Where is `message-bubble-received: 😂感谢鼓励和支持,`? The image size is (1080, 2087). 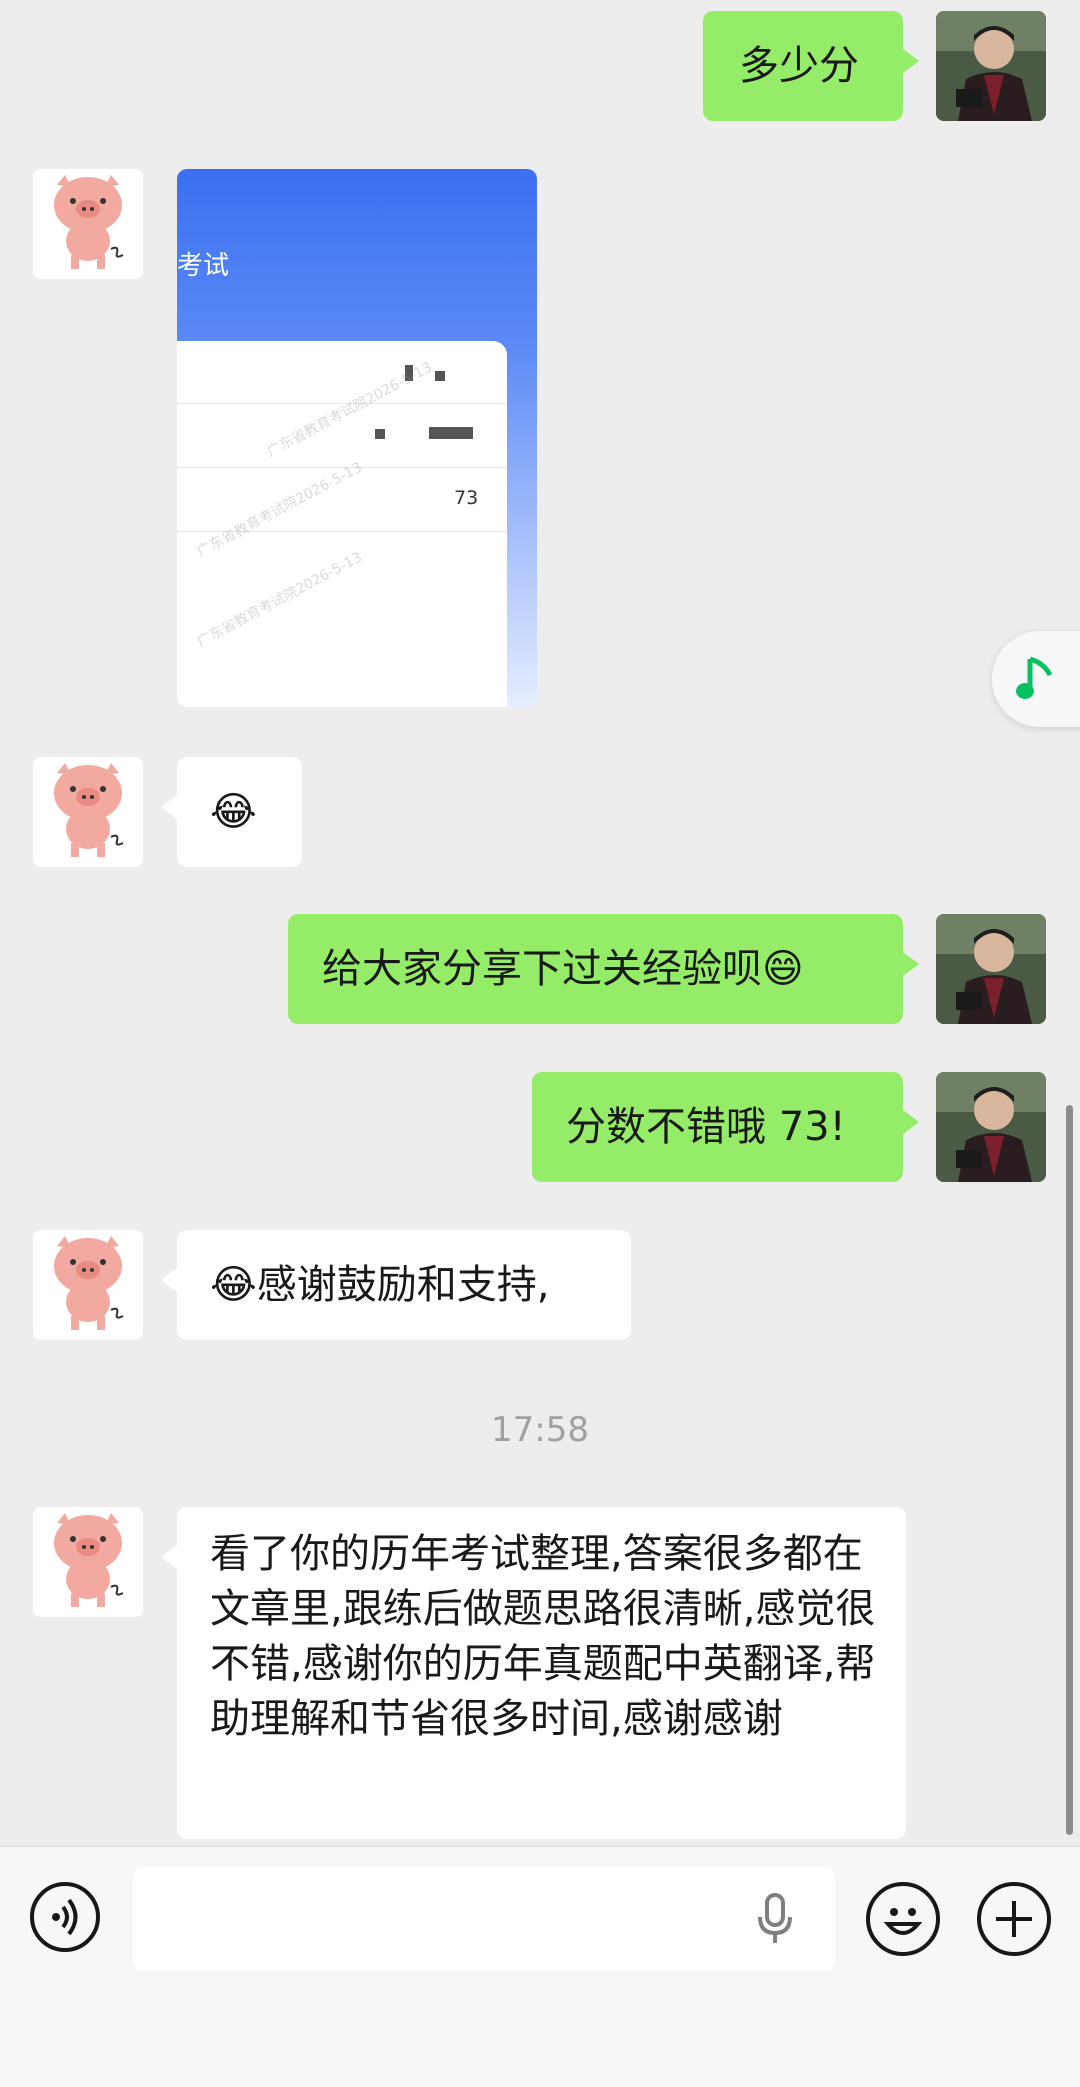
message-bubble-received: 😂感谢鼓励和支持, is located at coordinates (396, 1285).